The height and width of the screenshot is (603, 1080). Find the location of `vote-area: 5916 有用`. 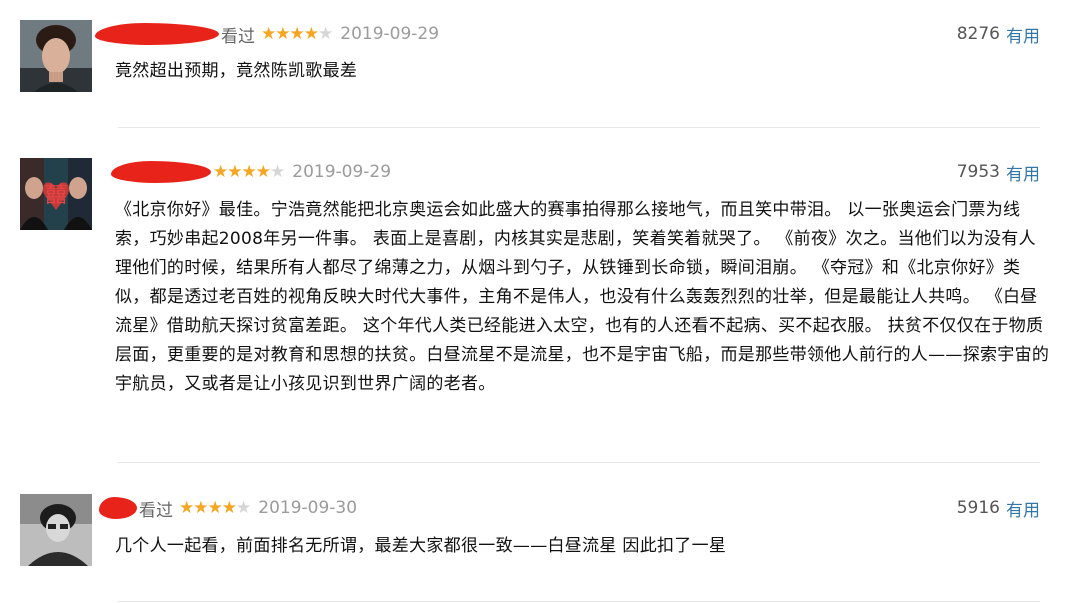

vote-area: 5916 有用 is located at coordinates (998, 508).